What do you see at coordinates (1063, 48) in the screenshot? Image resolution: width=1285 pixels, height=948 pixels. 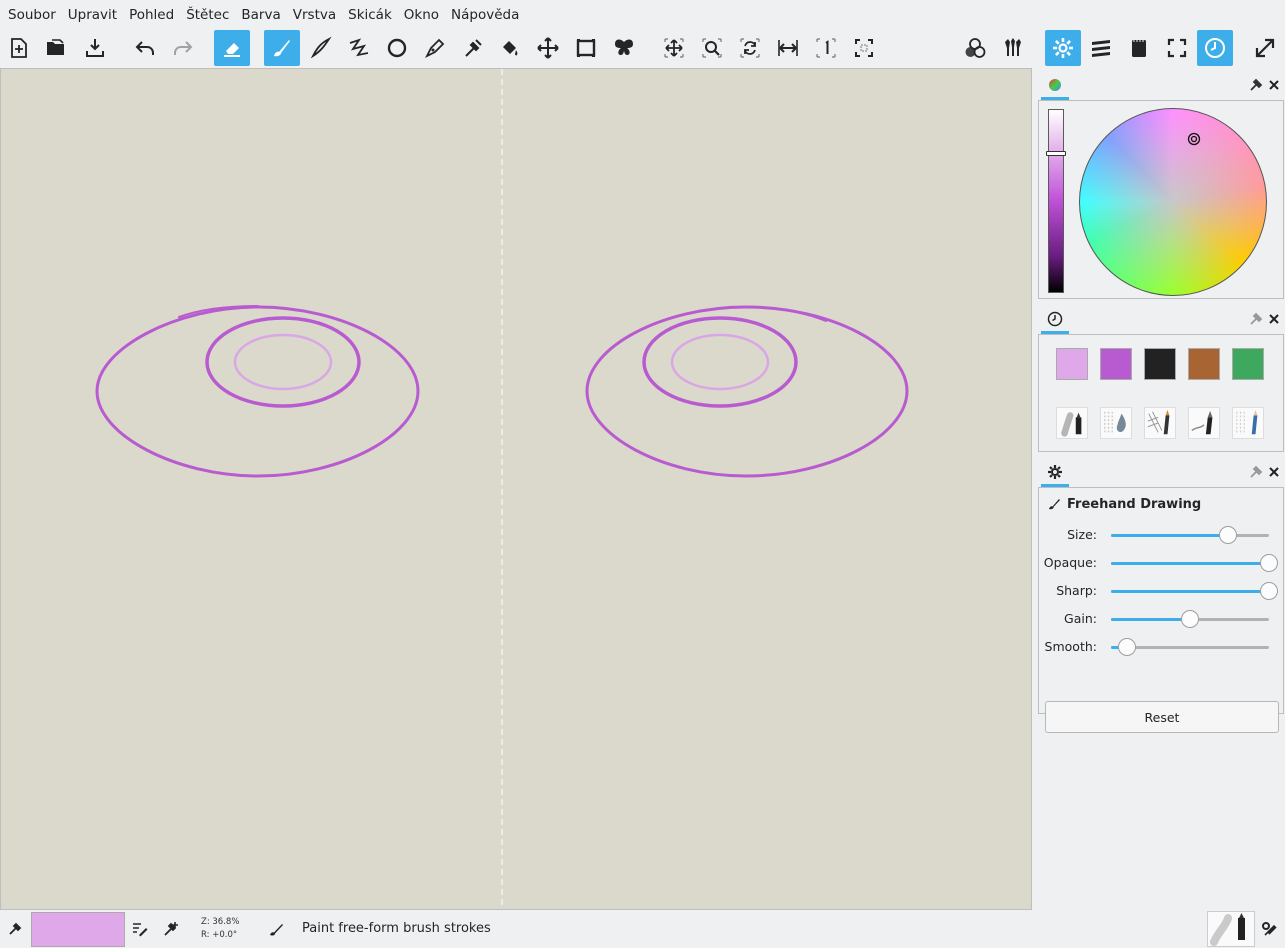 I see `tool-options-button` at bounding box center [1063, 48].